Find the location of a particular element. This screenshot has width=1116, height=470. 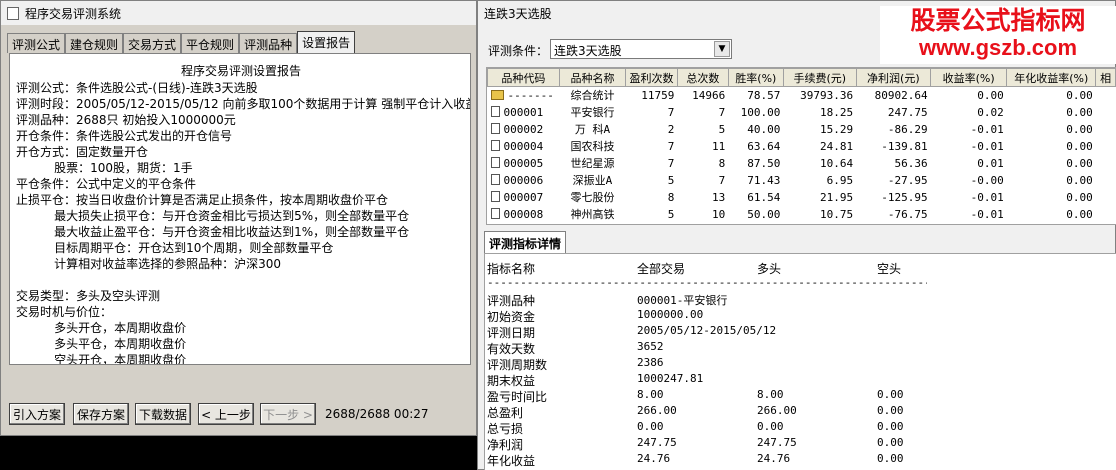

cell-ret: -0.00 is located at coordinates (987, 180).